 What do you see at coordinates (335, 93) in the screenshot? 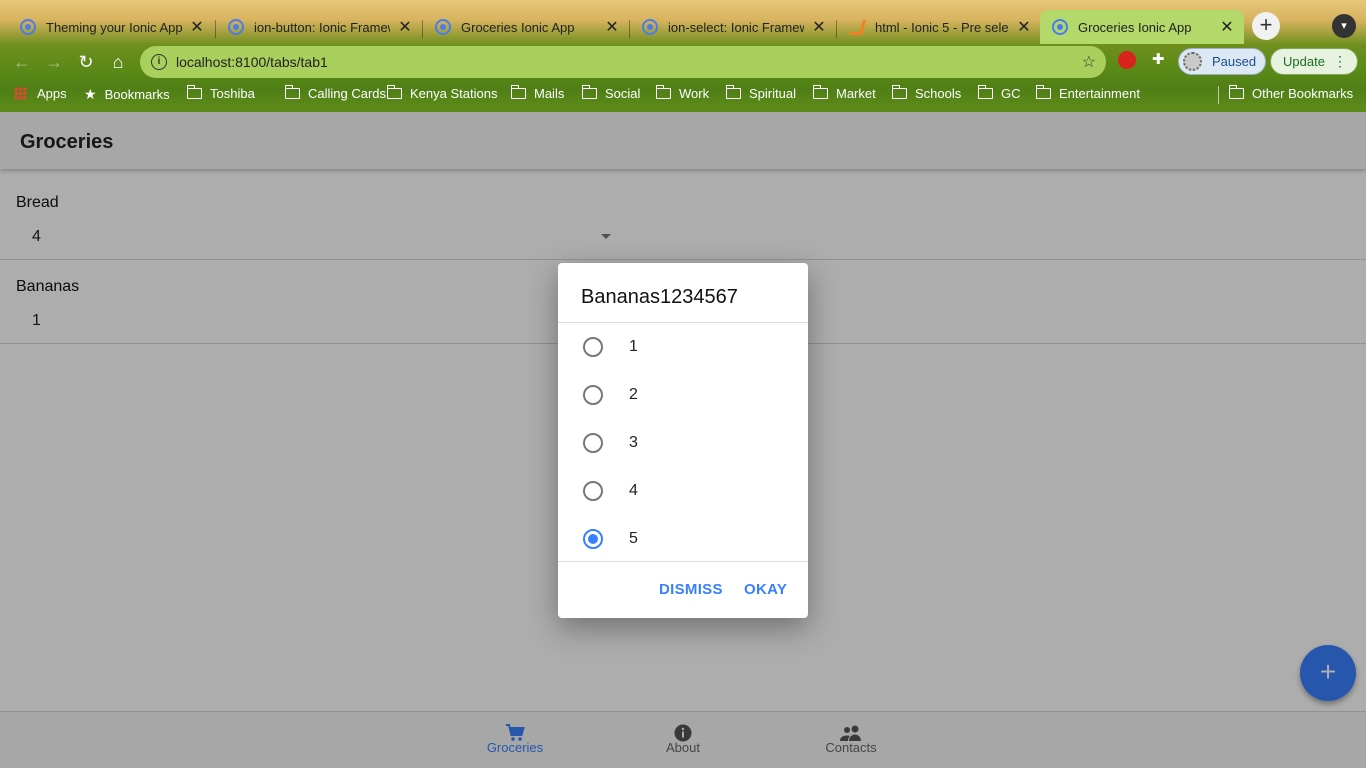
I see `bookmark-folder: Calling Cards` at bounding box center [335, 93].